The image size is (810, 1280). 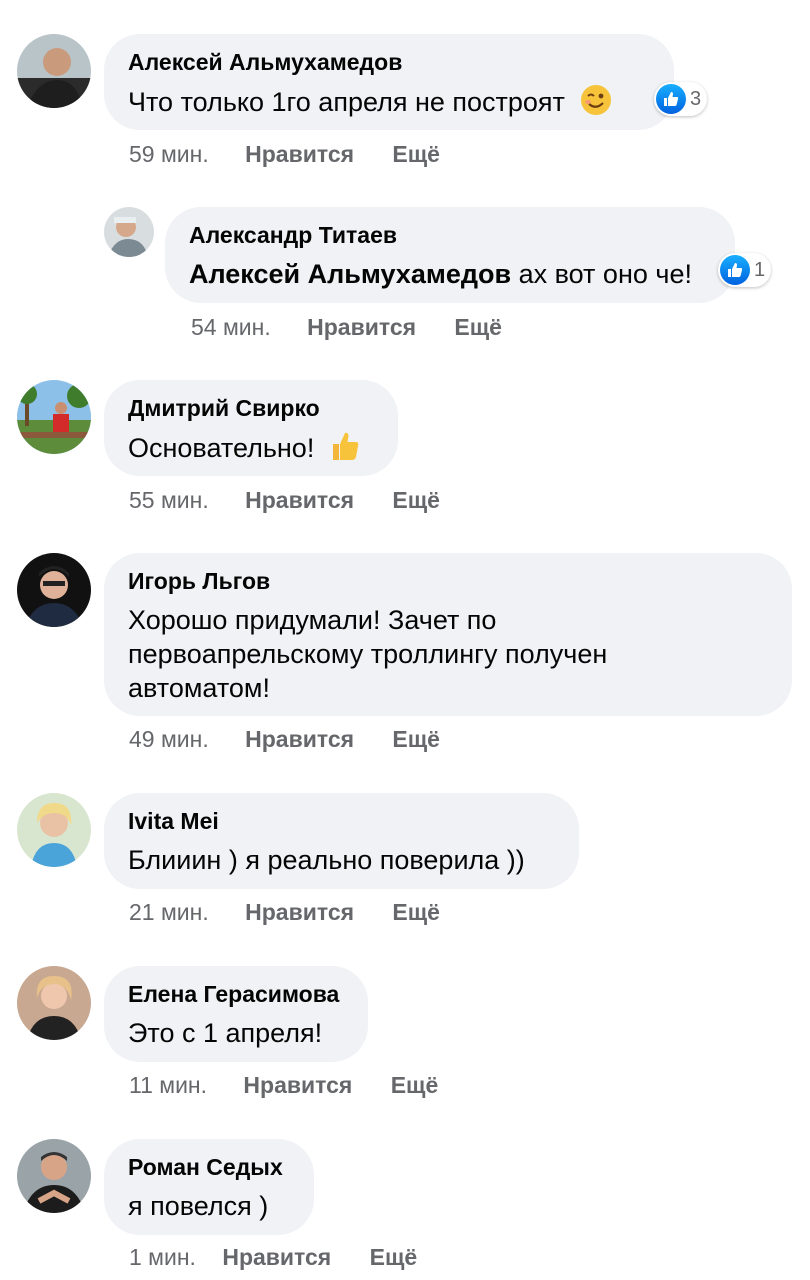 What do you see at coordinates (341, 841) in the screenshot?
I see `comment-bubble: Ivita Mei Блииин ) я реально поверила ))` at bounding box center [341, 841].